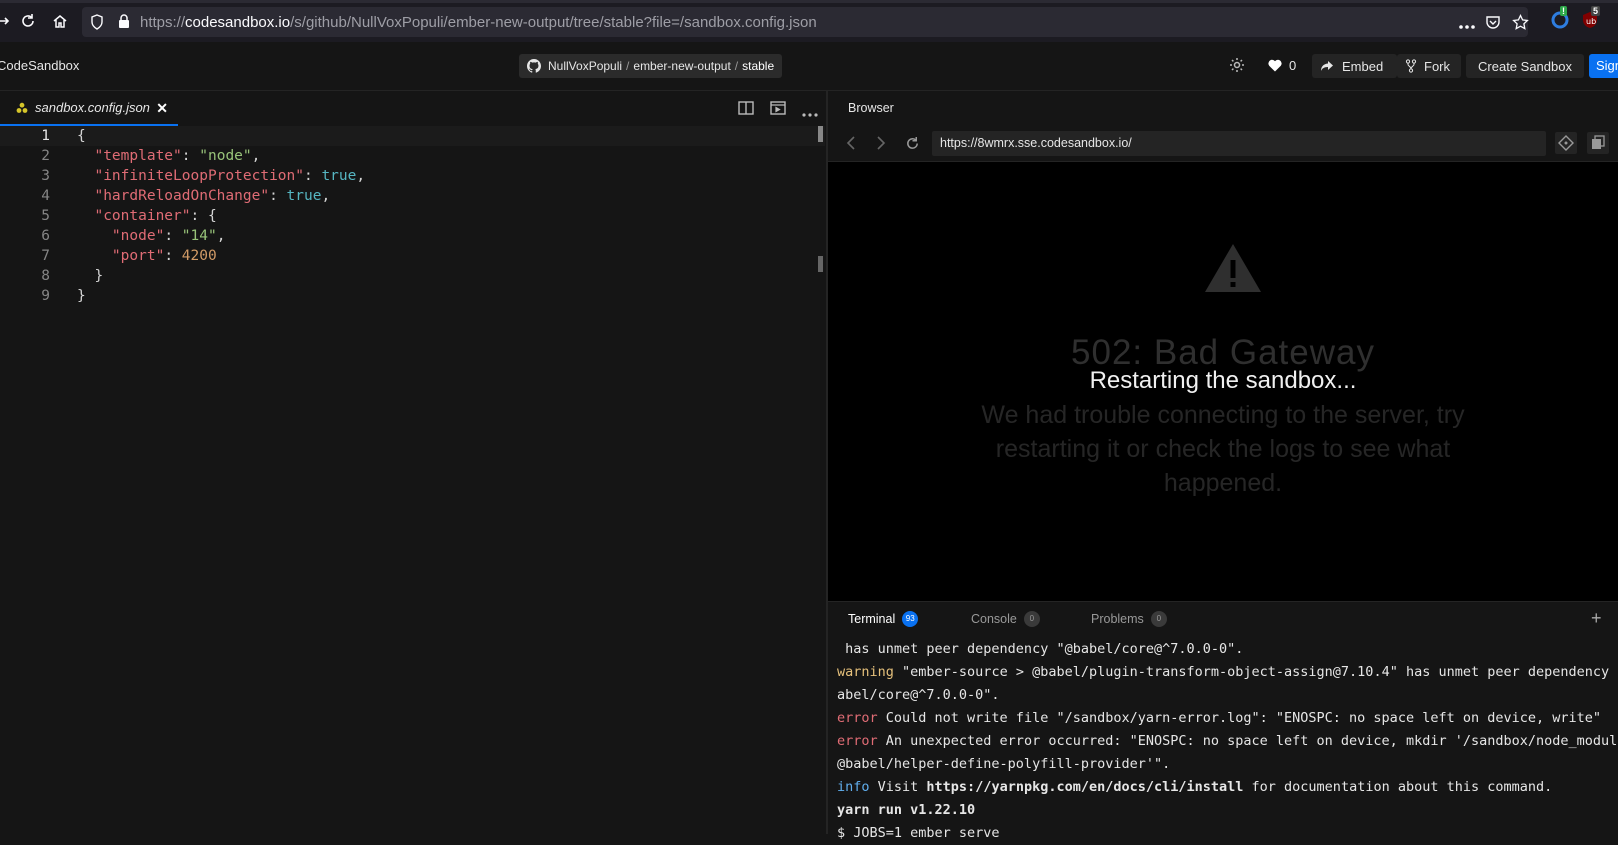 The width and height of the screenshot is (1618, 845). I want to click on open-new-window-icon, so click(1598, 144).